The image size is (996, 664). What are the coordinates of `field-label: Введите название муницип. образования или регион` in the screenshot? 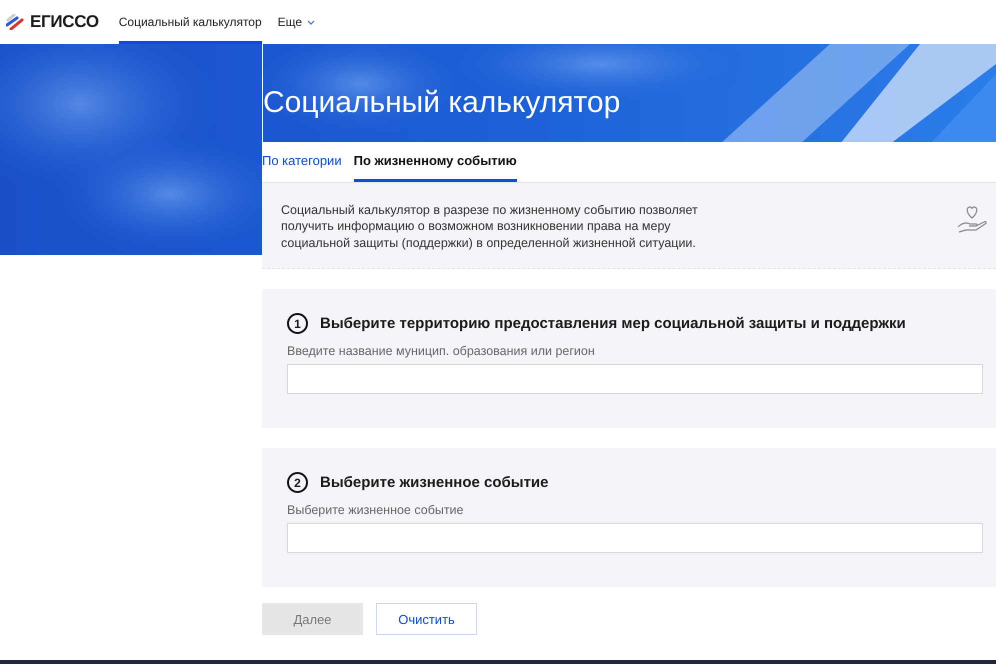 It's located at (441, 351).